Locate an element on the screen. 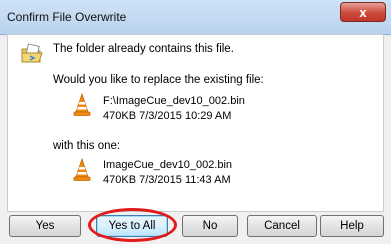 This screenshot has height=244, width=391. title-bar: Confirm File Overwrite x is located at coordinates (195, 17).